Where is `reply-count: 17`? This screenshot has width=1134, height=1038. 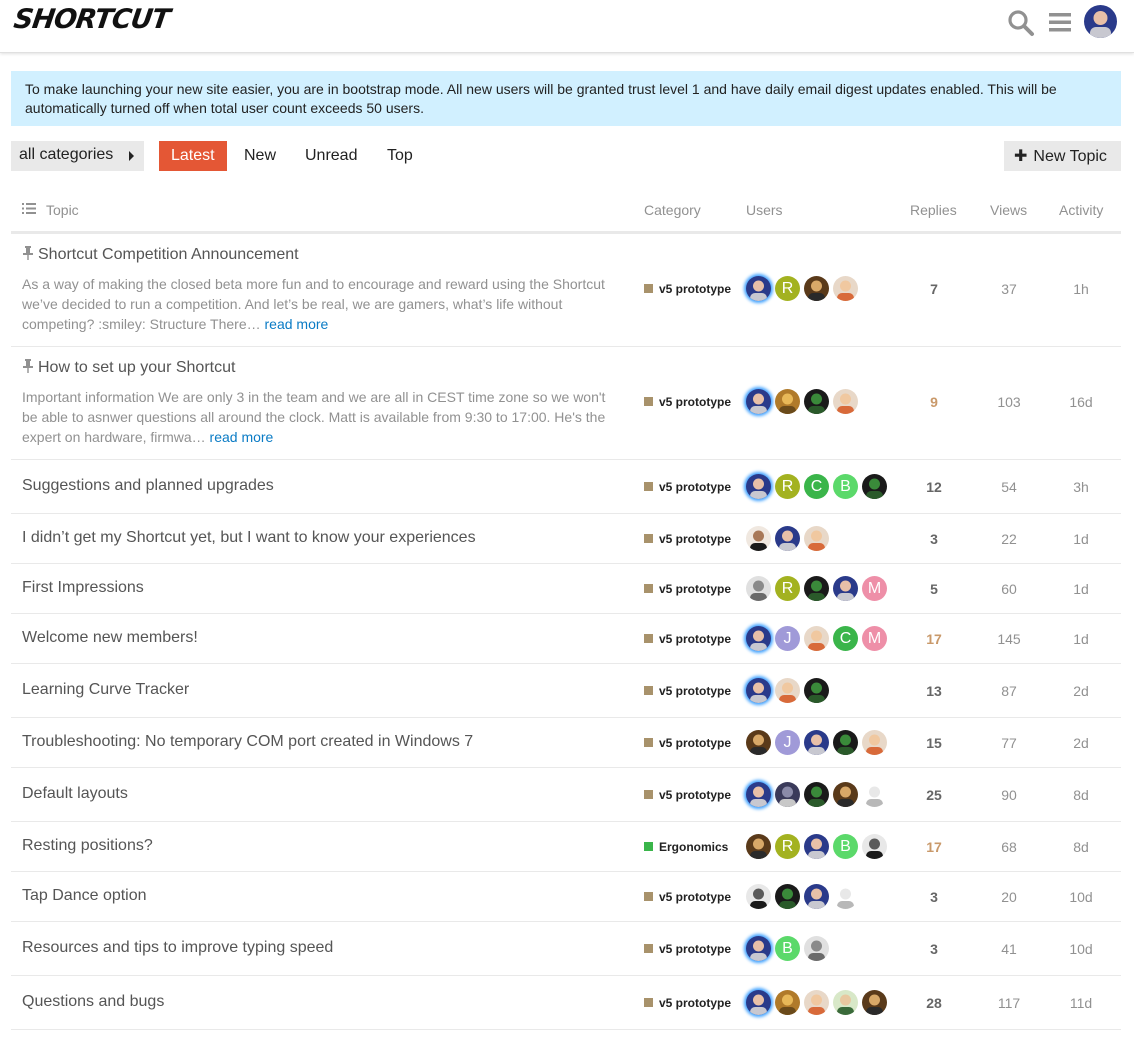
reply-count: 17 is located at coordinates (934, 847).